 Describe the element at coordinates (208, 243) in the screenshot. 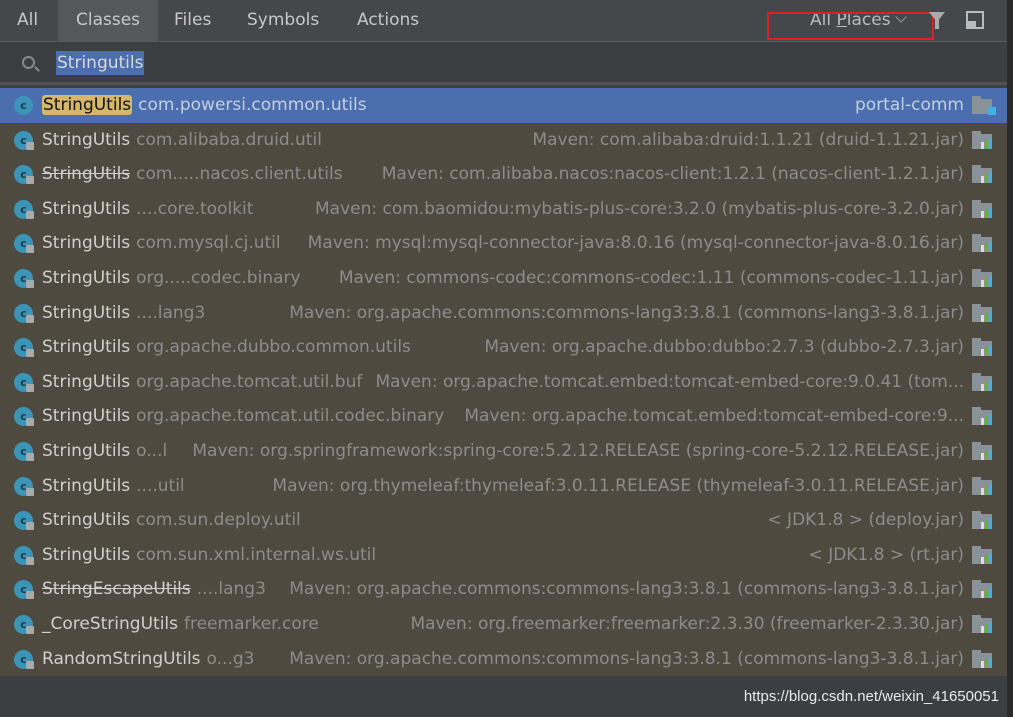

I see `package-name: com.mysql.cj.util` at that location.